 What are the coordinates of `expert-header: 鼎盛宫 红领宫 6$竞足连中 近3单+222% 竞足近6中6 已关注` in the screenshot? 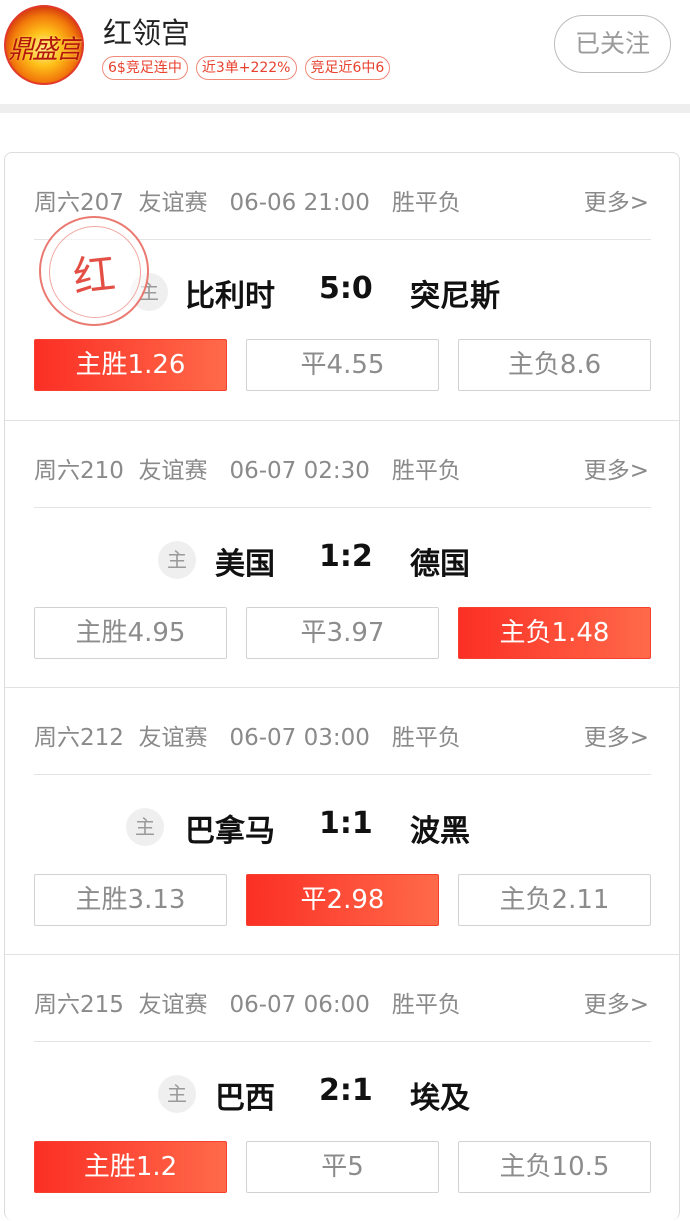 It's located at (345, 52).